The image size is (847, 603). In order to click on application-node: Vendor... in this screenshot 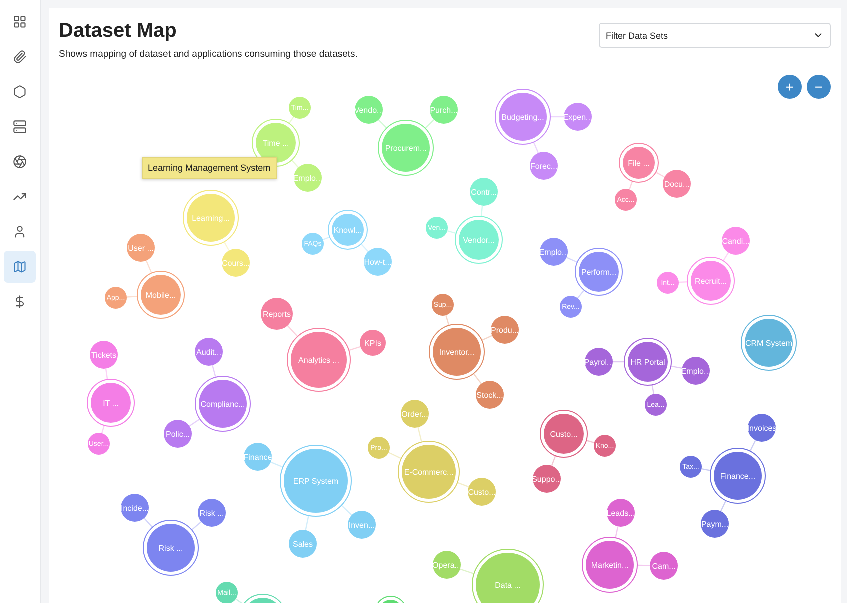, I will do `click(479, 240)`.